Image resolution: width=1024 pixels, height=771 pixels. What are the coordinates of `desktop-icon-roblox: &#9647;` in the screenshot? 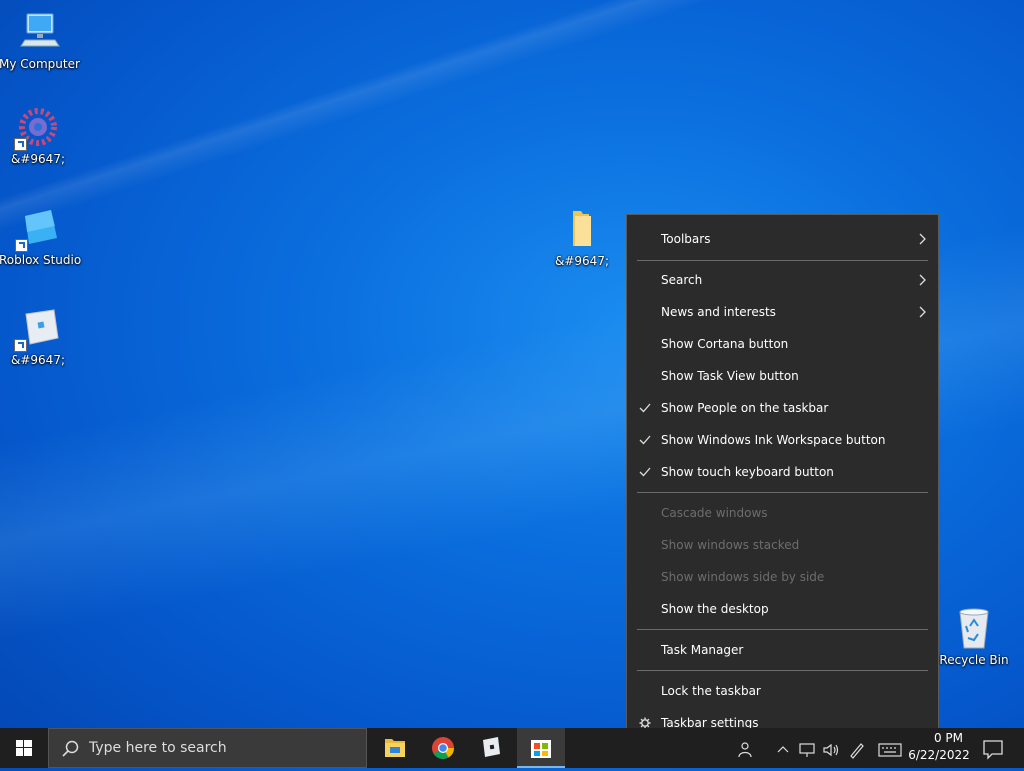 It's located at (39, 336).